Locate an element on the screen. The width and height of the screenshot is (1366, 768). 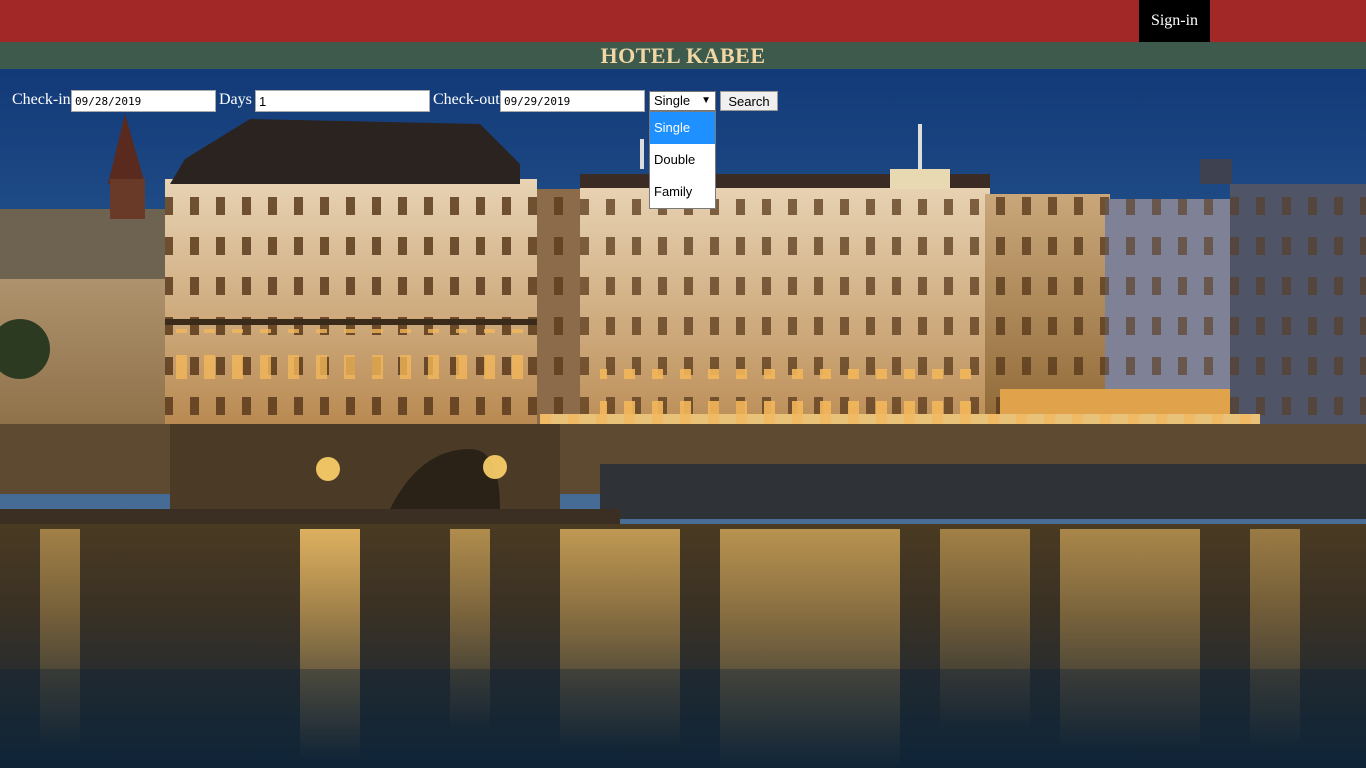
room-type-option-double: Double is located at coordinates (682, 160).